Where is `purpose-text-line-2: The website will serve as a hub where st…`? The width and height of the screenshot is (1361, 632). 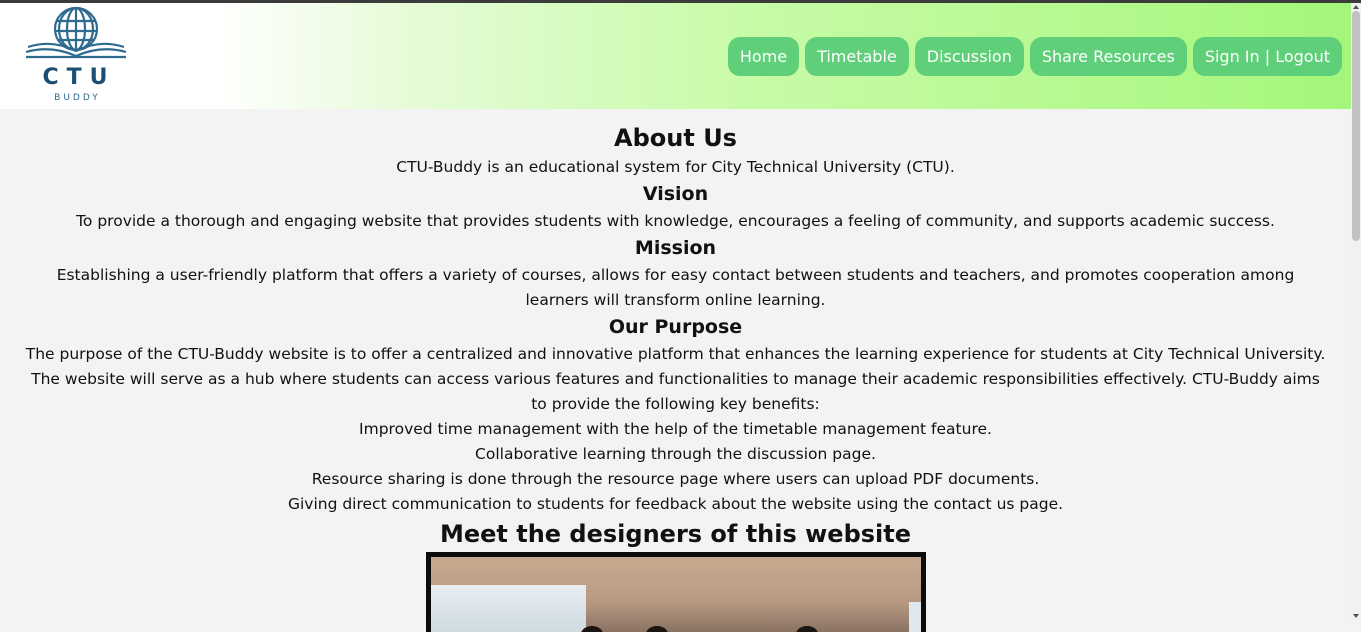
purpose-text-line-2: The website will serve as a hub where st… is located at coordinates (675, 379).